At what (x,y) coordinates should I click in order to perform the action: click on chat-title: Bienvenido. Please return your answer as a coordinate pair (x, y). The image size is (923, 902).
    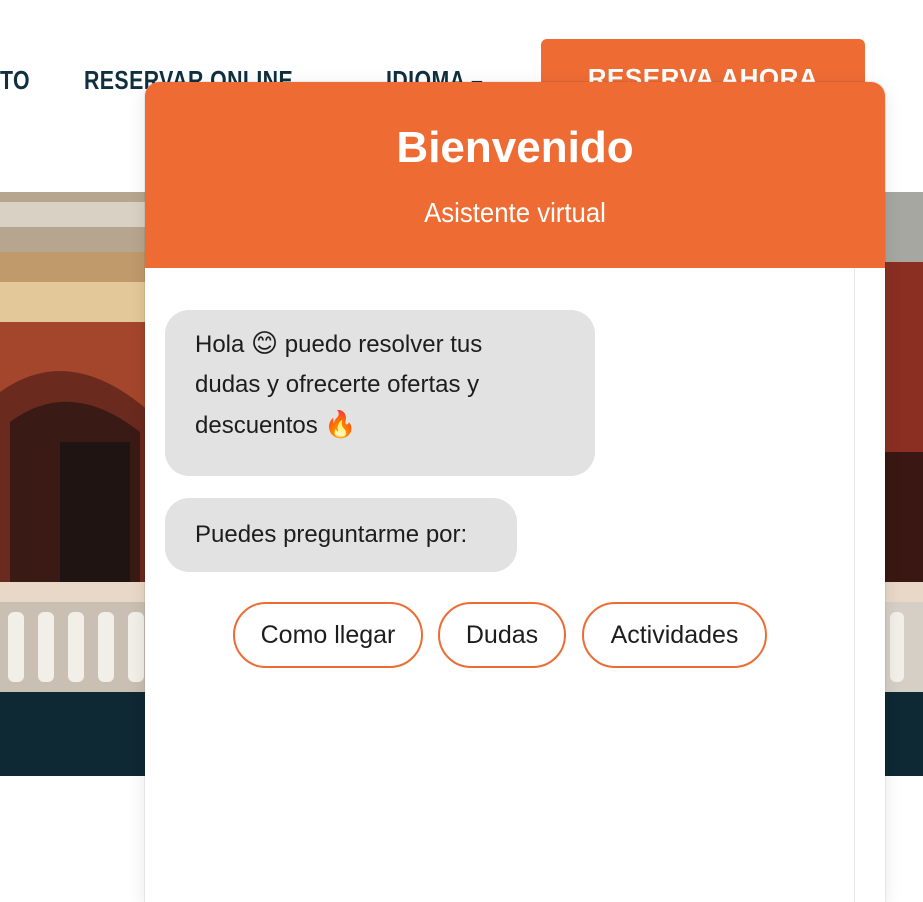
    Looking at the image, I should click on (515, 147).